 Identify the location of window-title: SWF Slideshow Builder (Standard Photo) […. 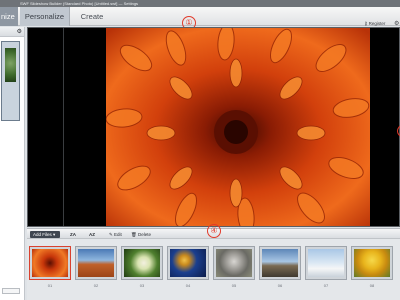
(79, 3).